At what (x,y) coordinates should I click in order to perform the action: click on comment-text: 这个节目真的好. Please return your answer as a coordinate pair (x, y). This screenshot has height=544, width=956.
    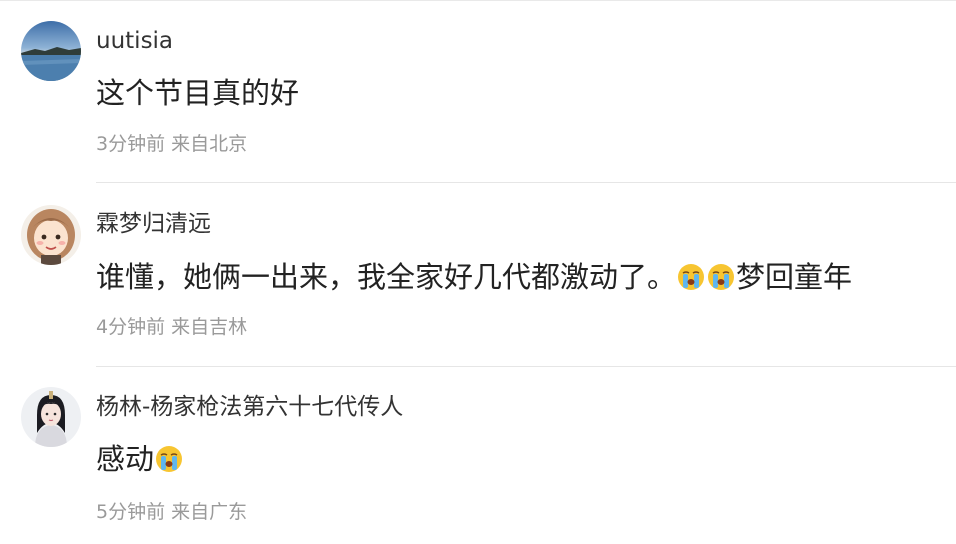
    Looking at the image, I should click on (198, 93).